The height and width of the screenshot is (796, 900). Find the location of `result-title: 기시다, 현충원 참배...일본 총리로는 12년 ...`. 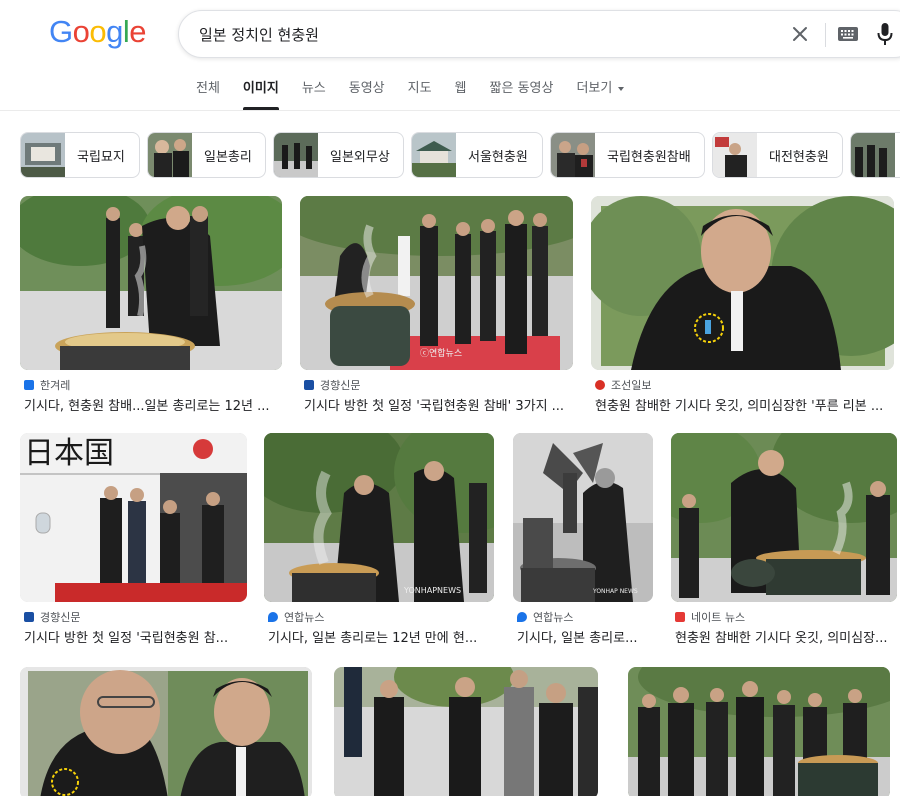

result-title: 기시다, 현충원 참배...일본 총리로는 12년 ... is located at coordinates (153, 404).